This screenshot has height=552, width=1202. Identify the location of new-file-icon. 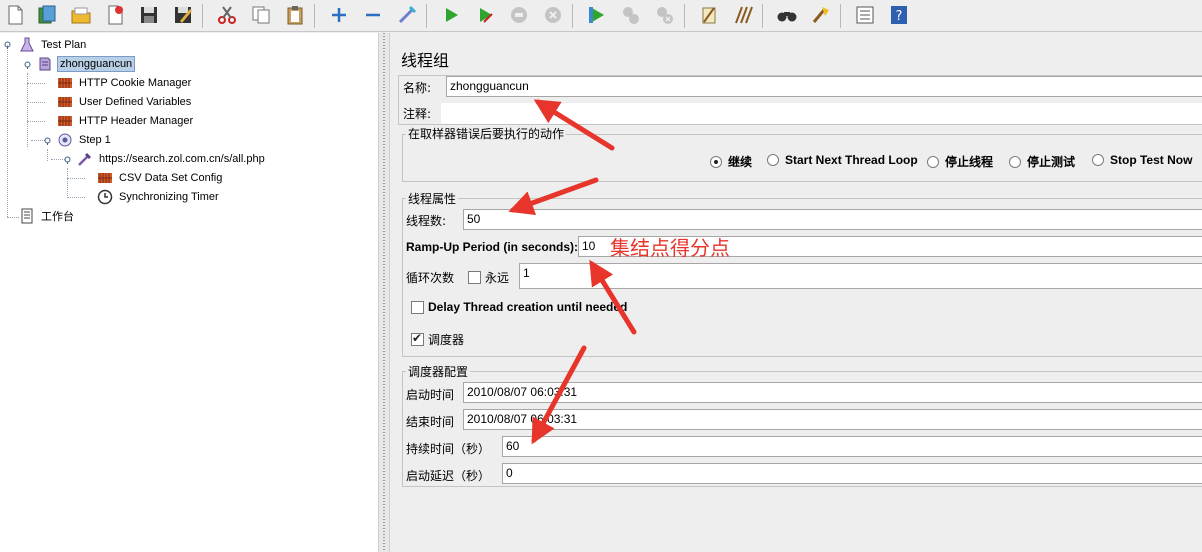
(15, 15).